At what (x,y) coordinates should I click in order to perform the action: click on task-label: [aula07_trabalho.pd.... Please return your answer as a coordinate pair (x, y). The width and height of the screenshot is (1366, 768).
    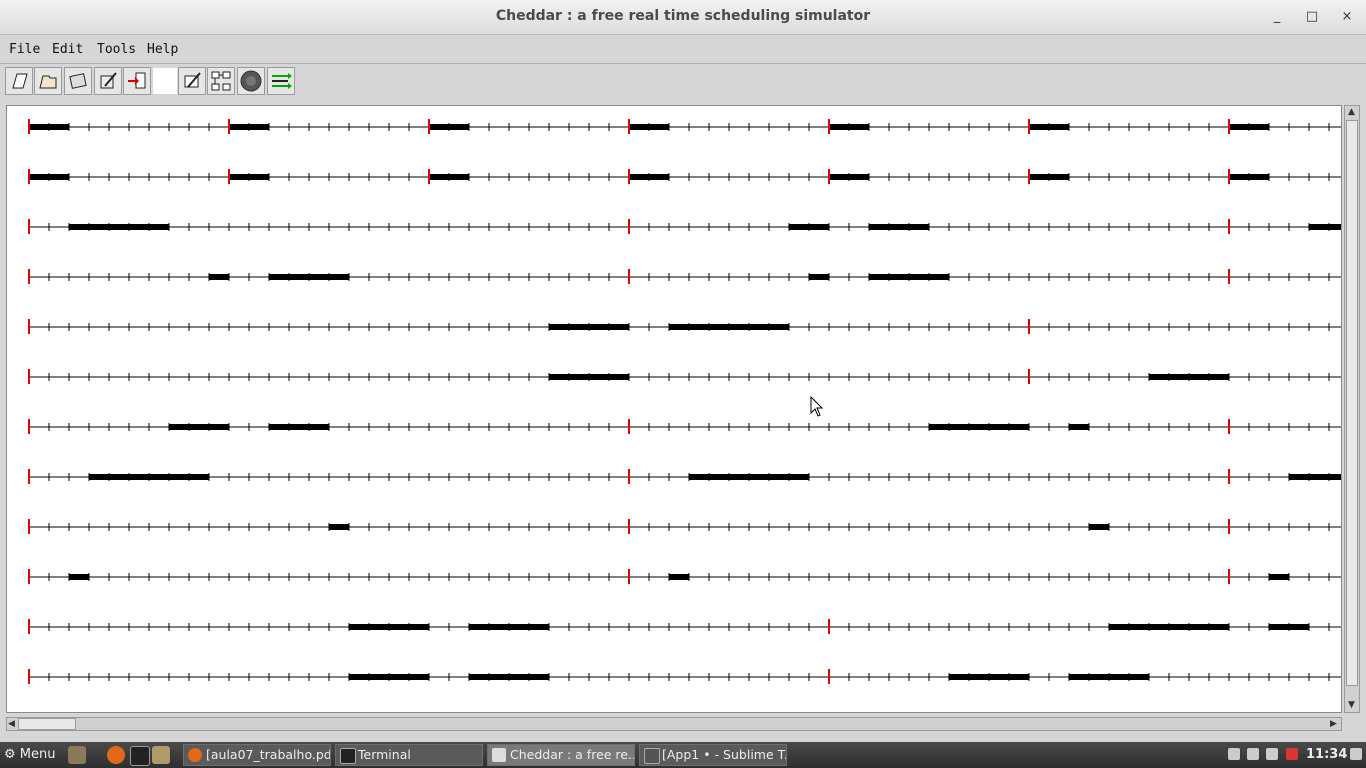
    Looking at the image, I should click on (268, 754).